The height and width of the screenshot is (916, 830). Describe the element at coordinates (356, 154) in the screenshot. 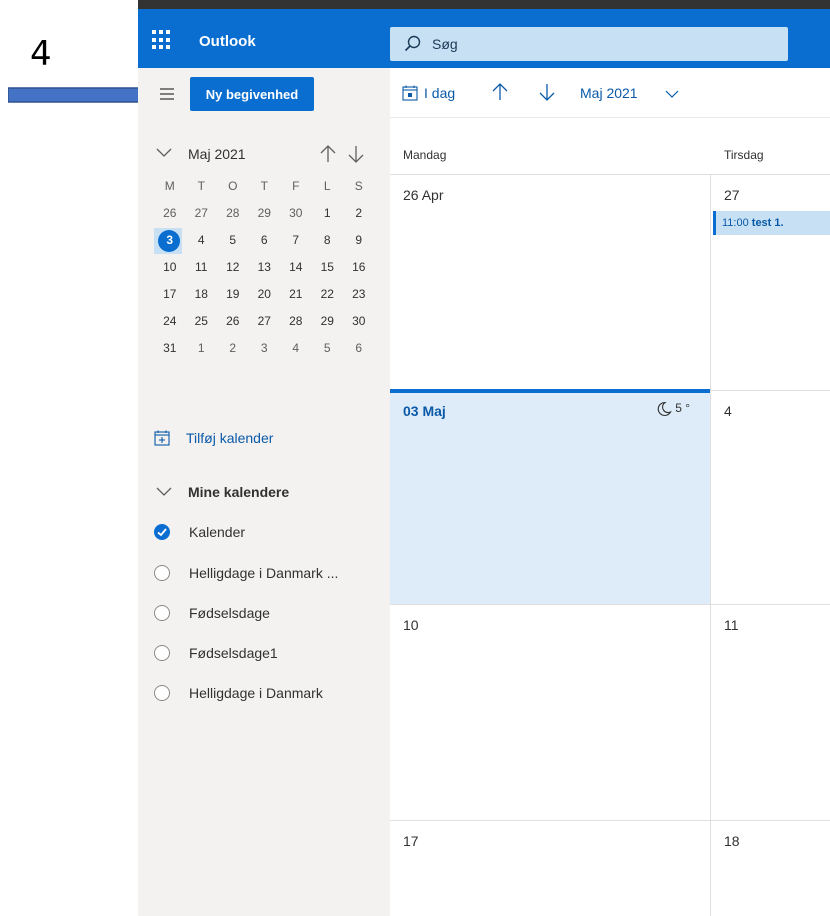

I see `arrow-down-icon` at that location.